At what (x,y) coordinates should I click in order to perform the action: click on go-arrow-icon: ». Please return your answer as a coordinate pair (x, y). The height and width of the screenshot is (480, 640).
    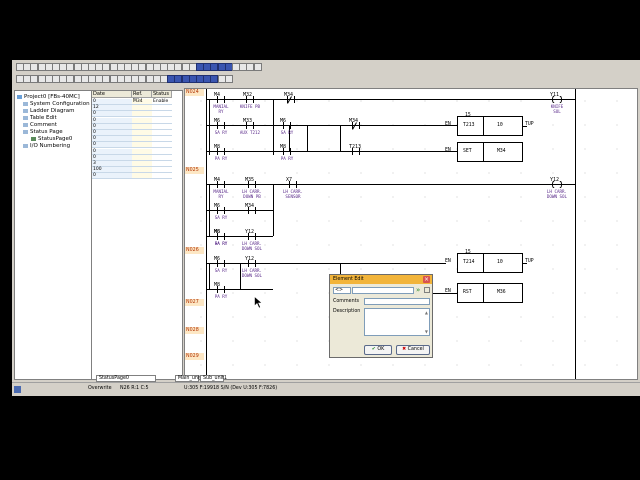
    Looking at the image, I should click on (418, 290).